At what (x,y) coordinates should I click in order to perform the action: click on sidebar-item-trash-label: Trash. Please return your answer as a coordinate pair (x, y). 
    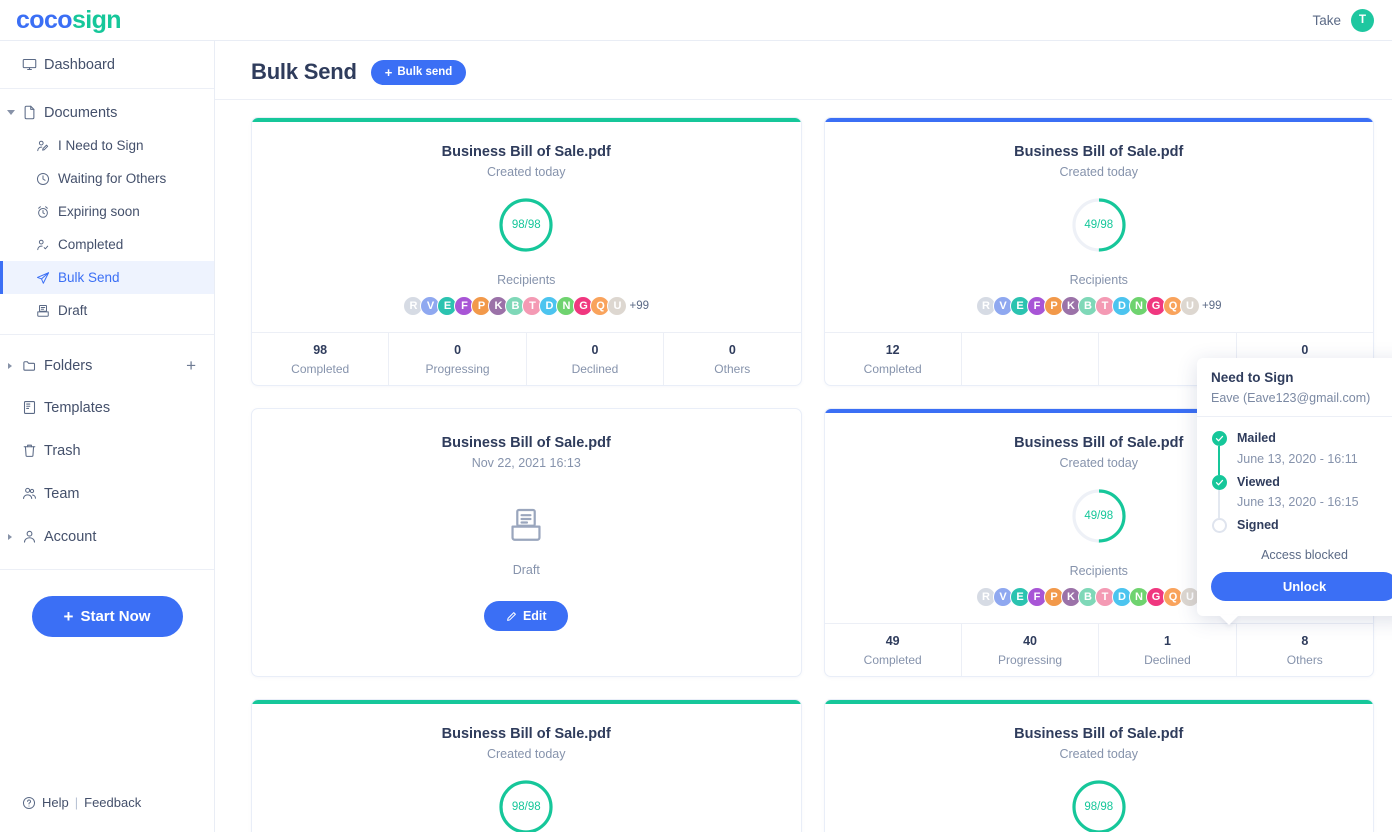
    Looking at the image, I should click on (62, 450).